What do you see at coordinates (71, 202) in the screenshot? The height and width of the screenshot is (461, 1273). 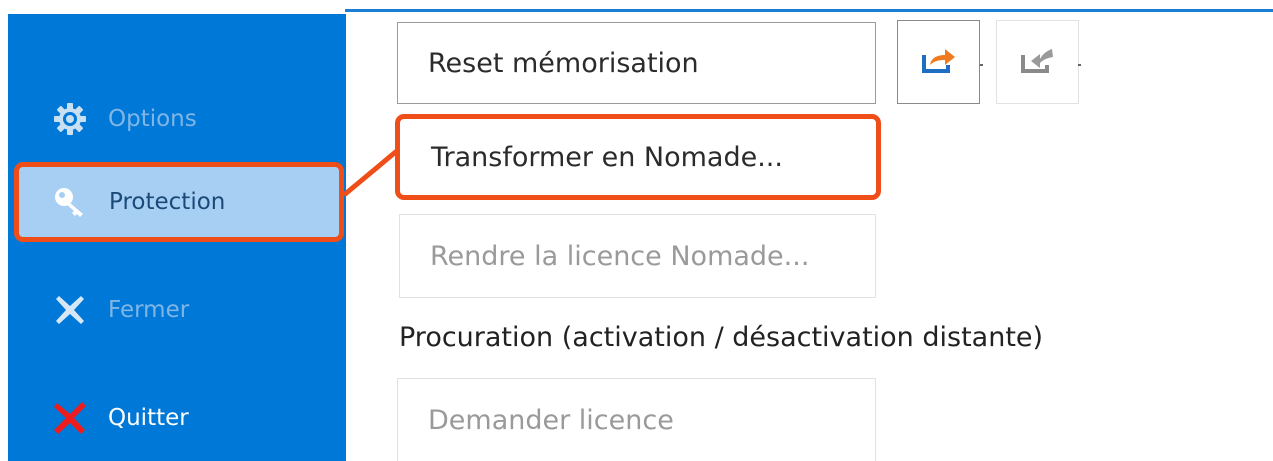 I see `key-icon` at bounding box center [71, 202].